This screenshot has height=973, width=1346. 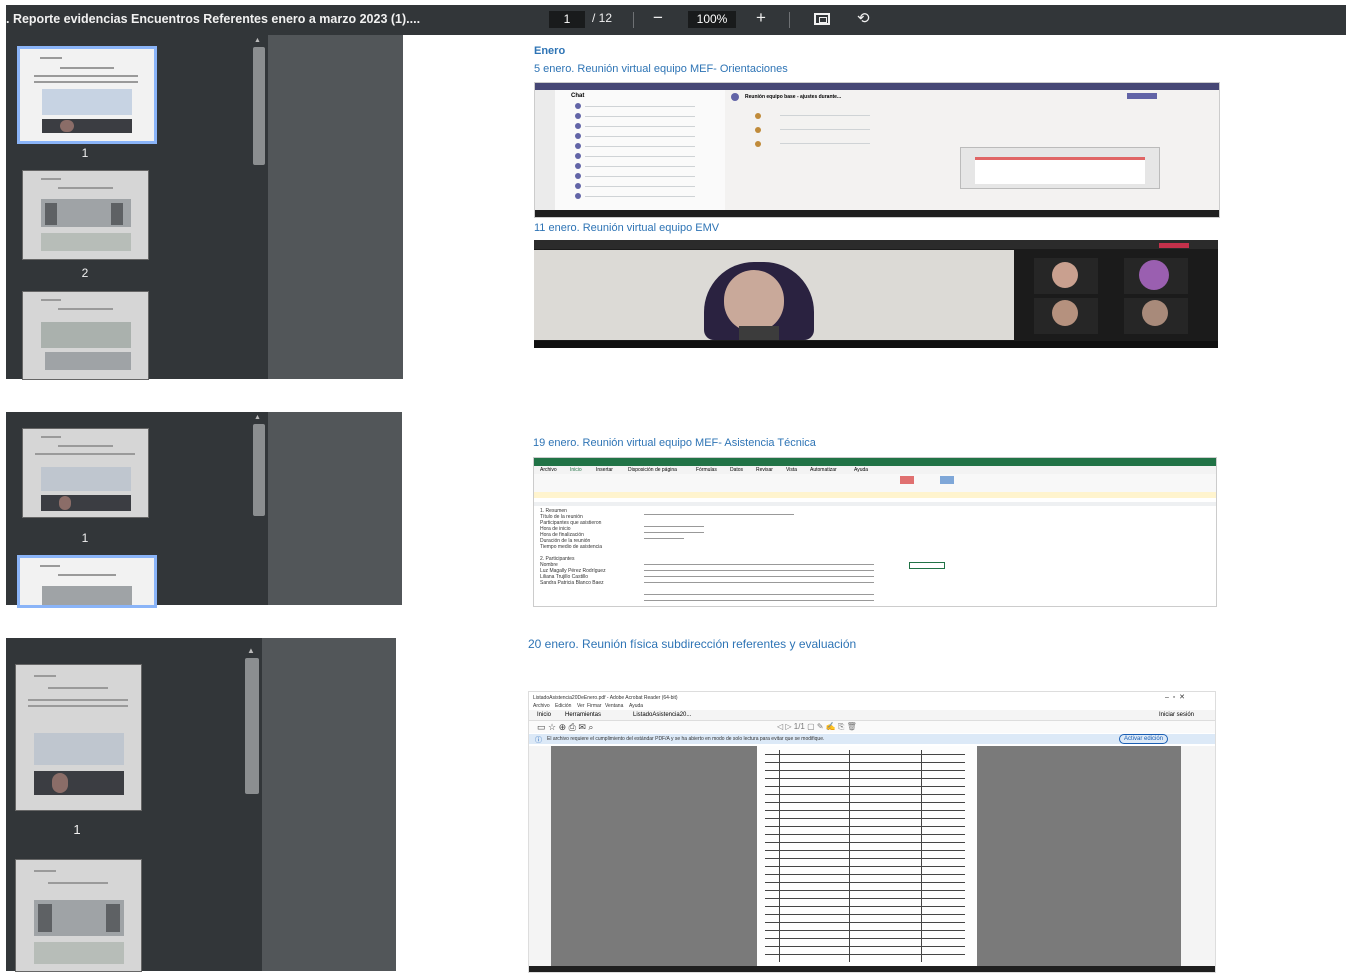 What do you see at coordinates (565, 727) in the screenshot?
I see `acrobat-tool-icons: ▭ ☆ ⊕ ⎙ ✉ ⌕` at bounding box center [565, 727].